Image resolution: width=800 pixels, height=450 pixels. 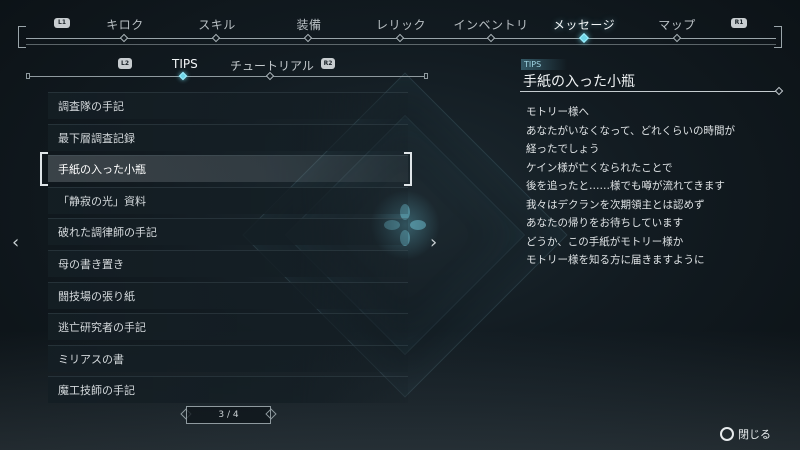 I want to click on list-item: 破れた調律師の手記, so click(x=228, y=232).